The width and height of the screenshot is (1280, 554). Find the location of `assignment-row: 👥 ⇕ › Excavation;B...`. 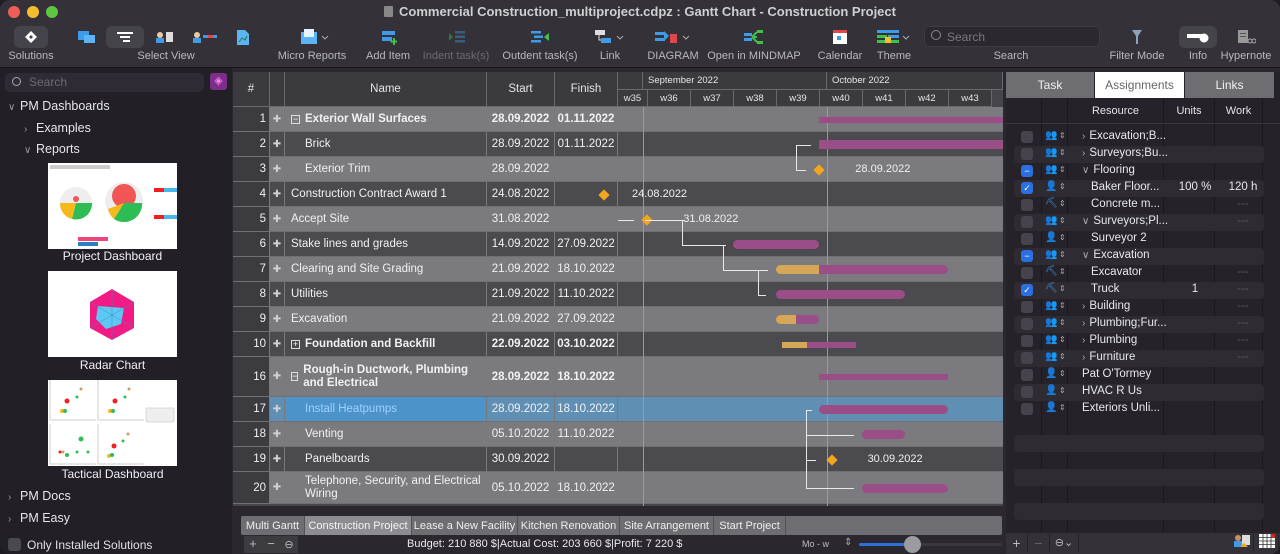

assignment-row: 👥 ⇕ › Excavation;B... is located at coordinates (1139, 137).